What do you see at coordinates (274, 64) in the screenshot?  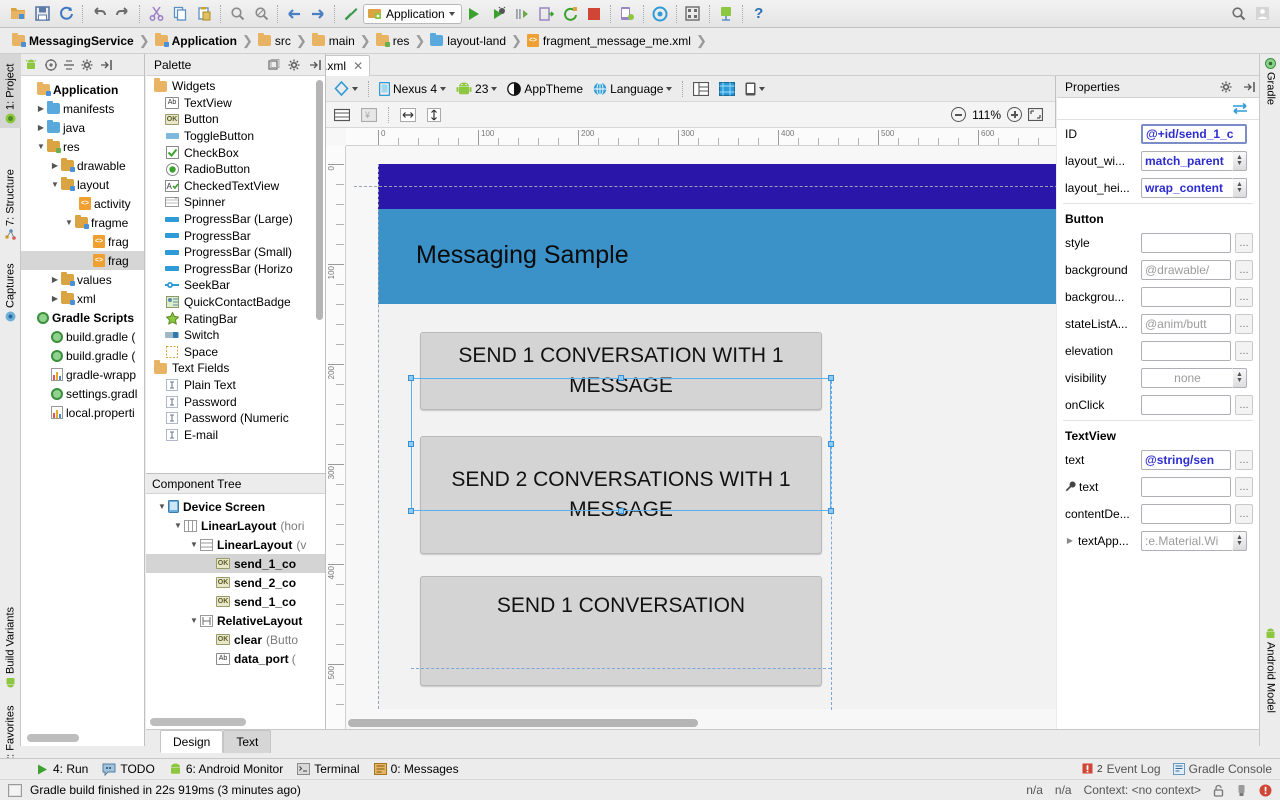 I see `palette-mode-icon` at bounding box center [274, 64].